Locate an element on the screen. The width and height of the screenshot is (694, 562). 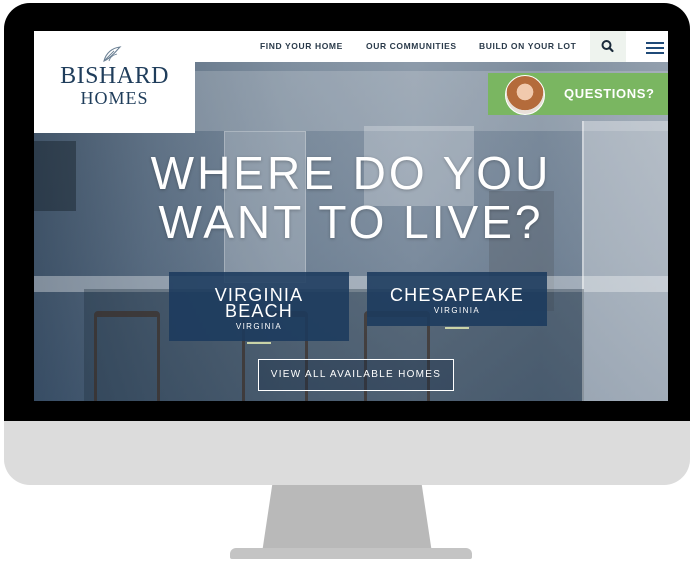
hero-headline: WHERE DO YOU WANT TO LIVE? is located at coordinates (351, 198).